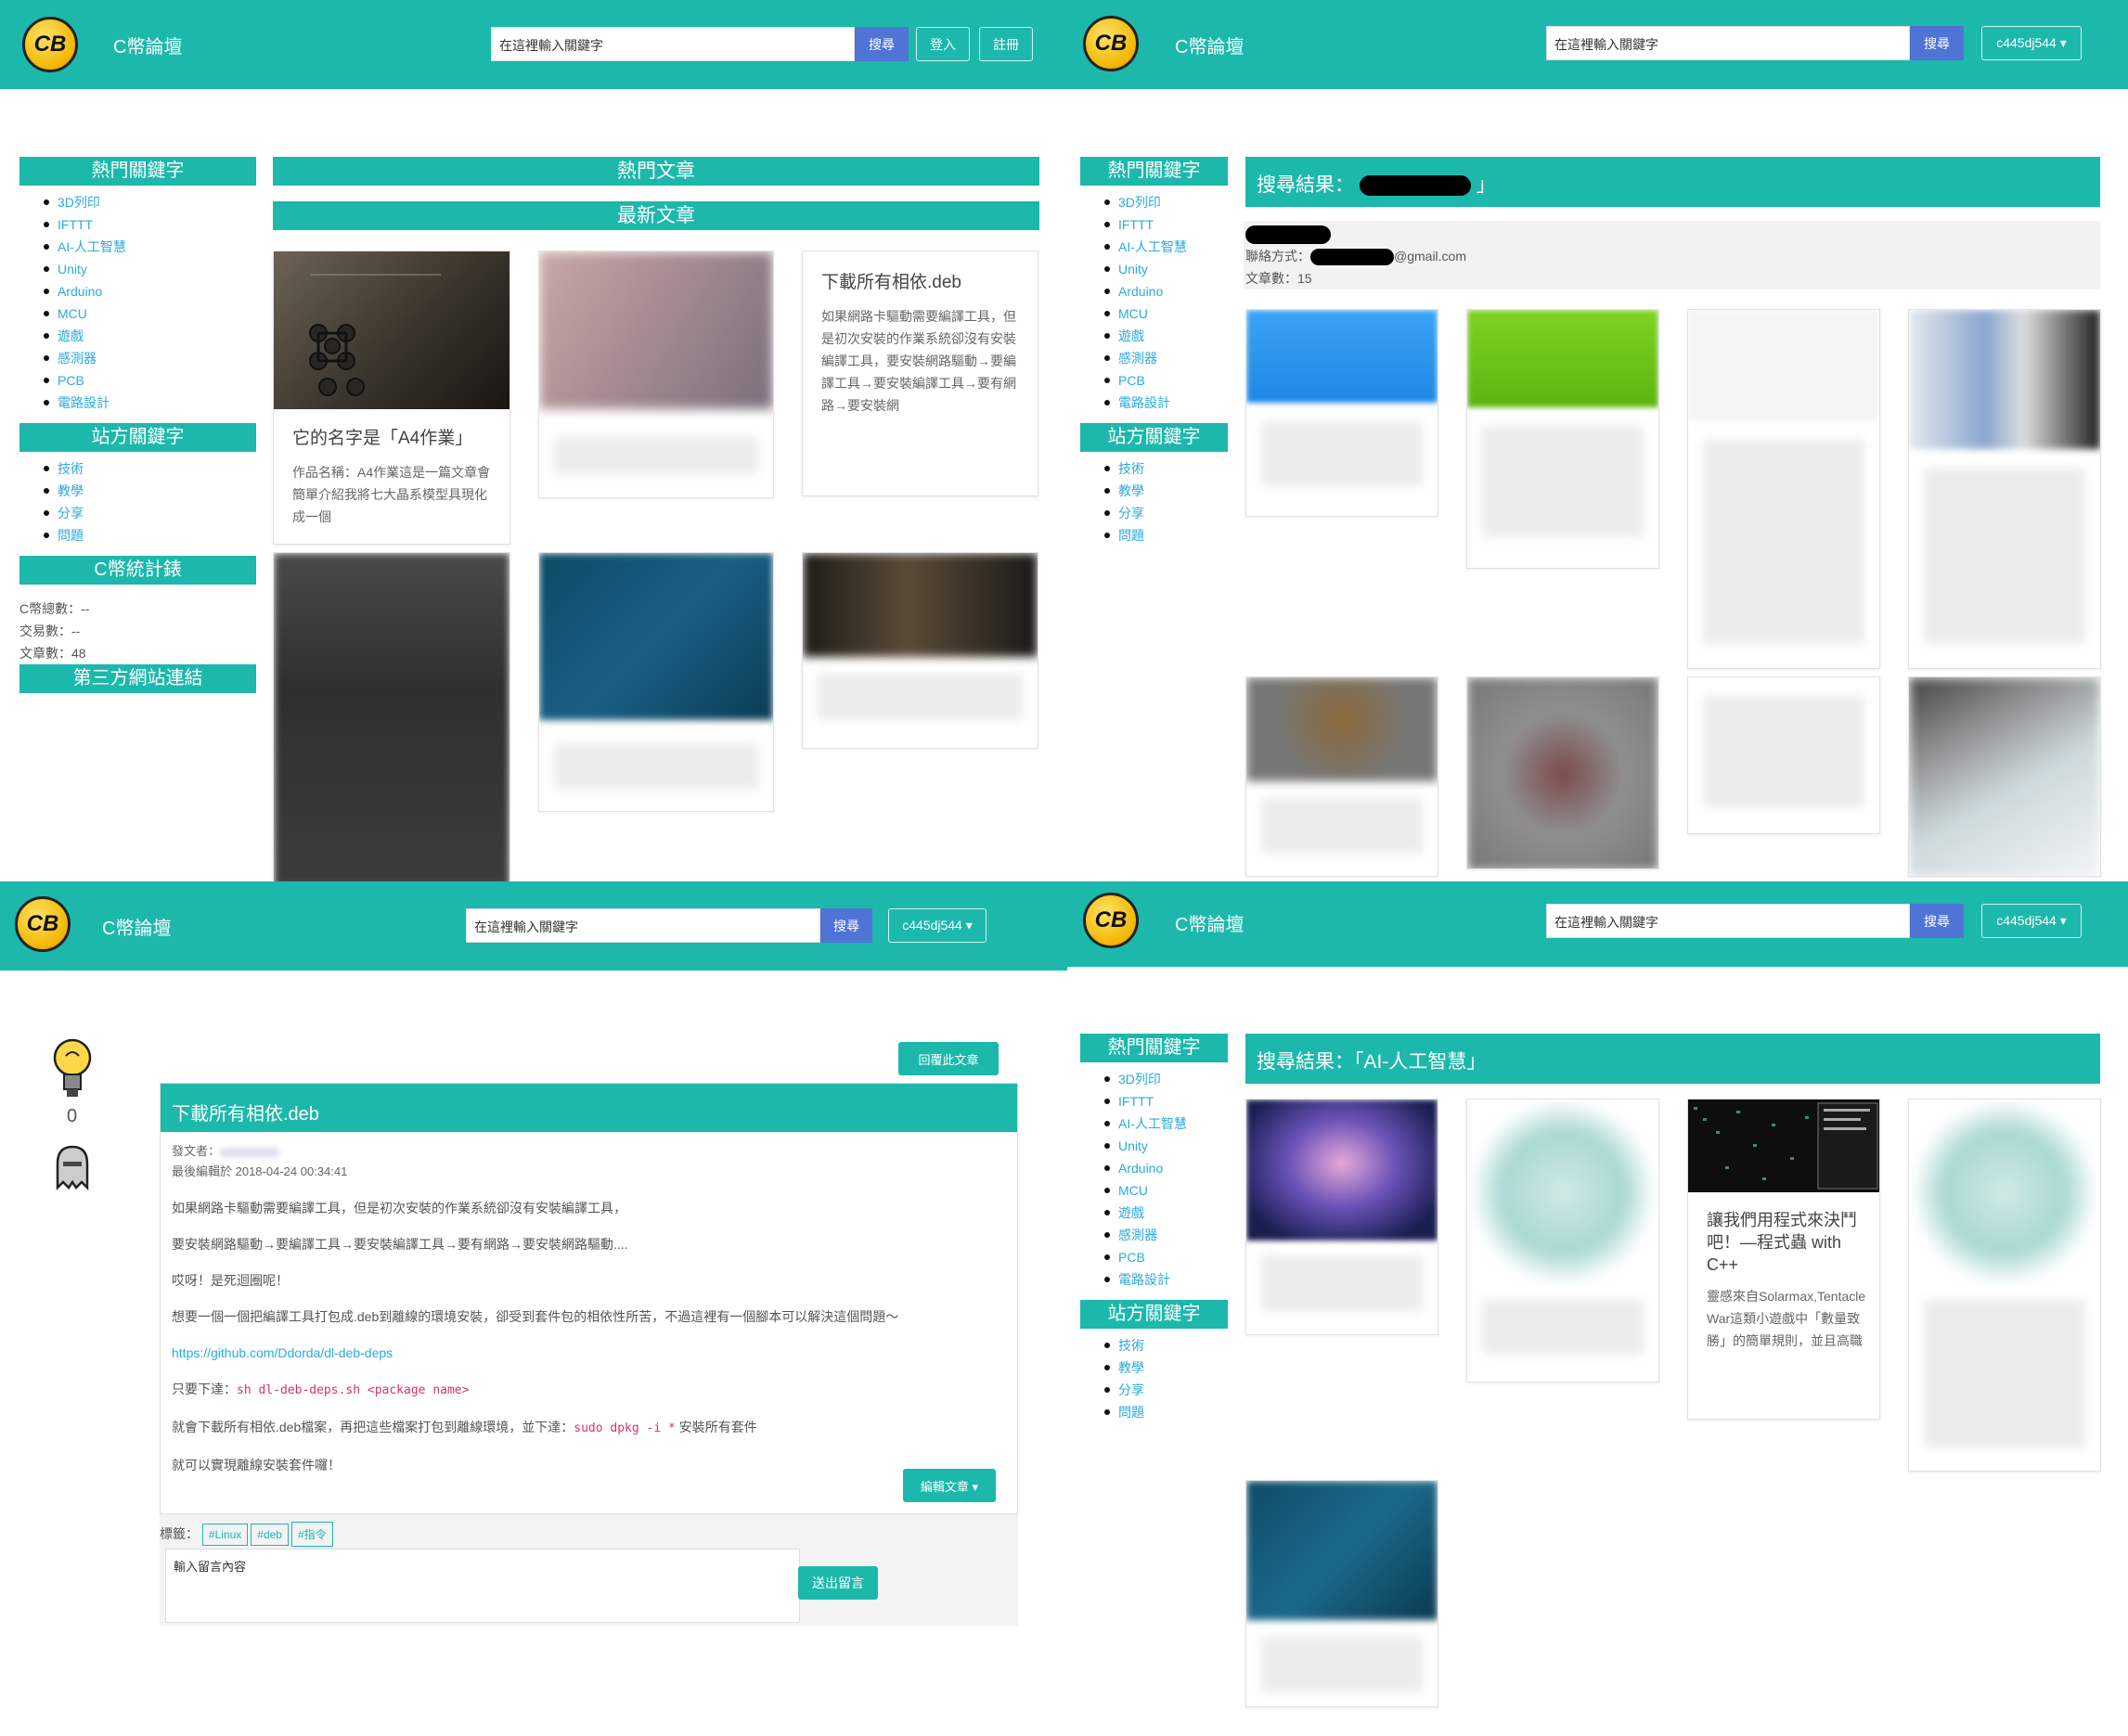  I want to click on ghost-downvote-icon, so click(73, 1167).